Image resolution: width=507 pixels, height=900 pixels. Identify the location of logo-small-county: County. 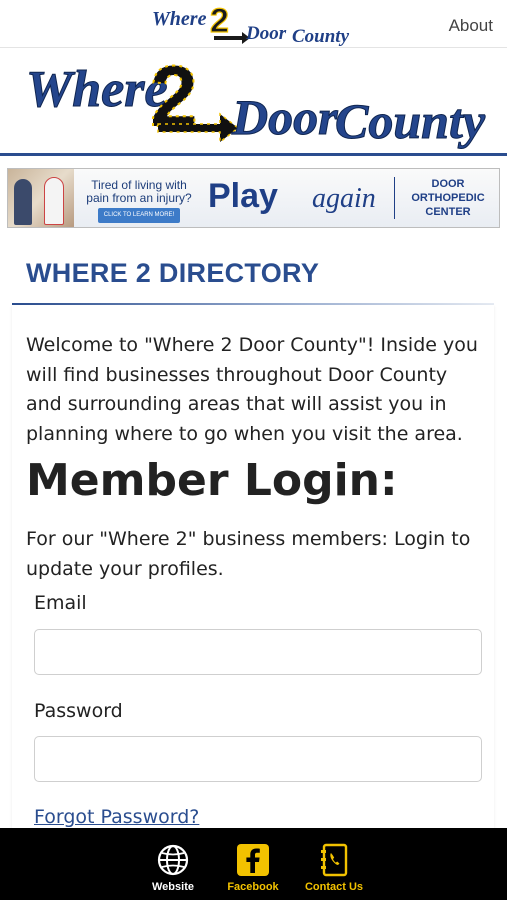
(321, 36).